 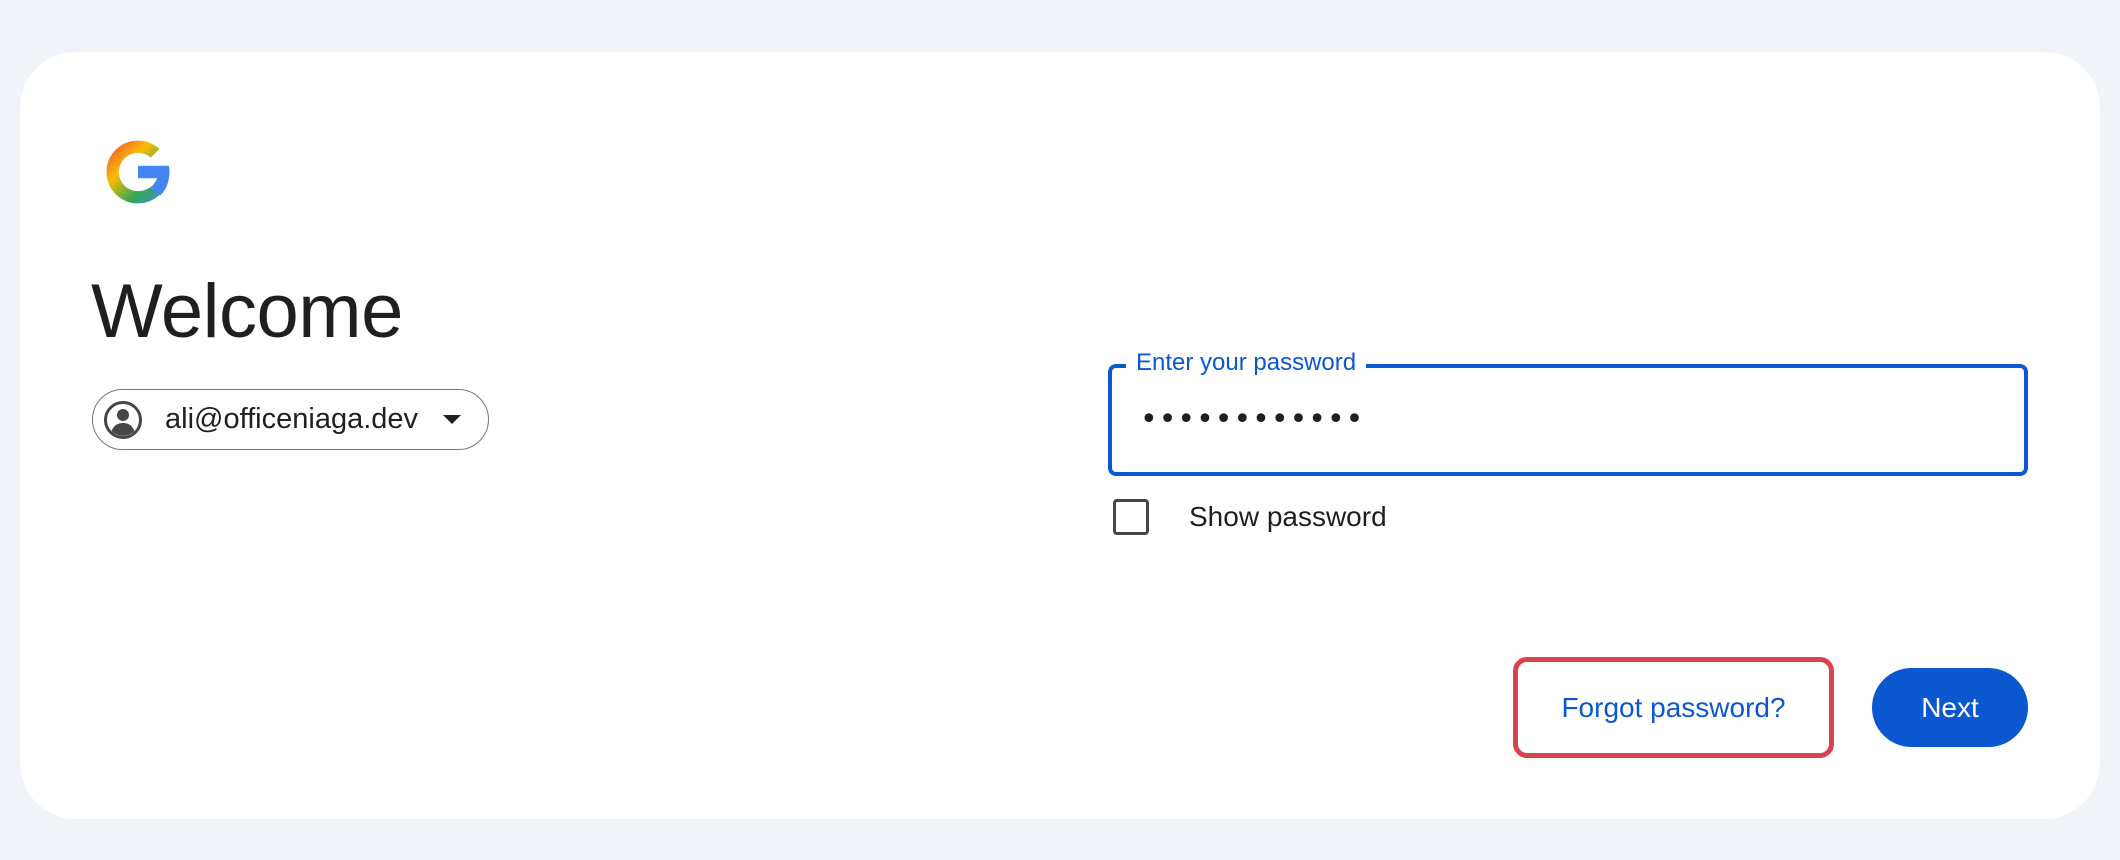 What do you see at coordinates (1288, 517) in the screenshot?
I see `show-password-label: Show password` at bounding box center [1288, 517].